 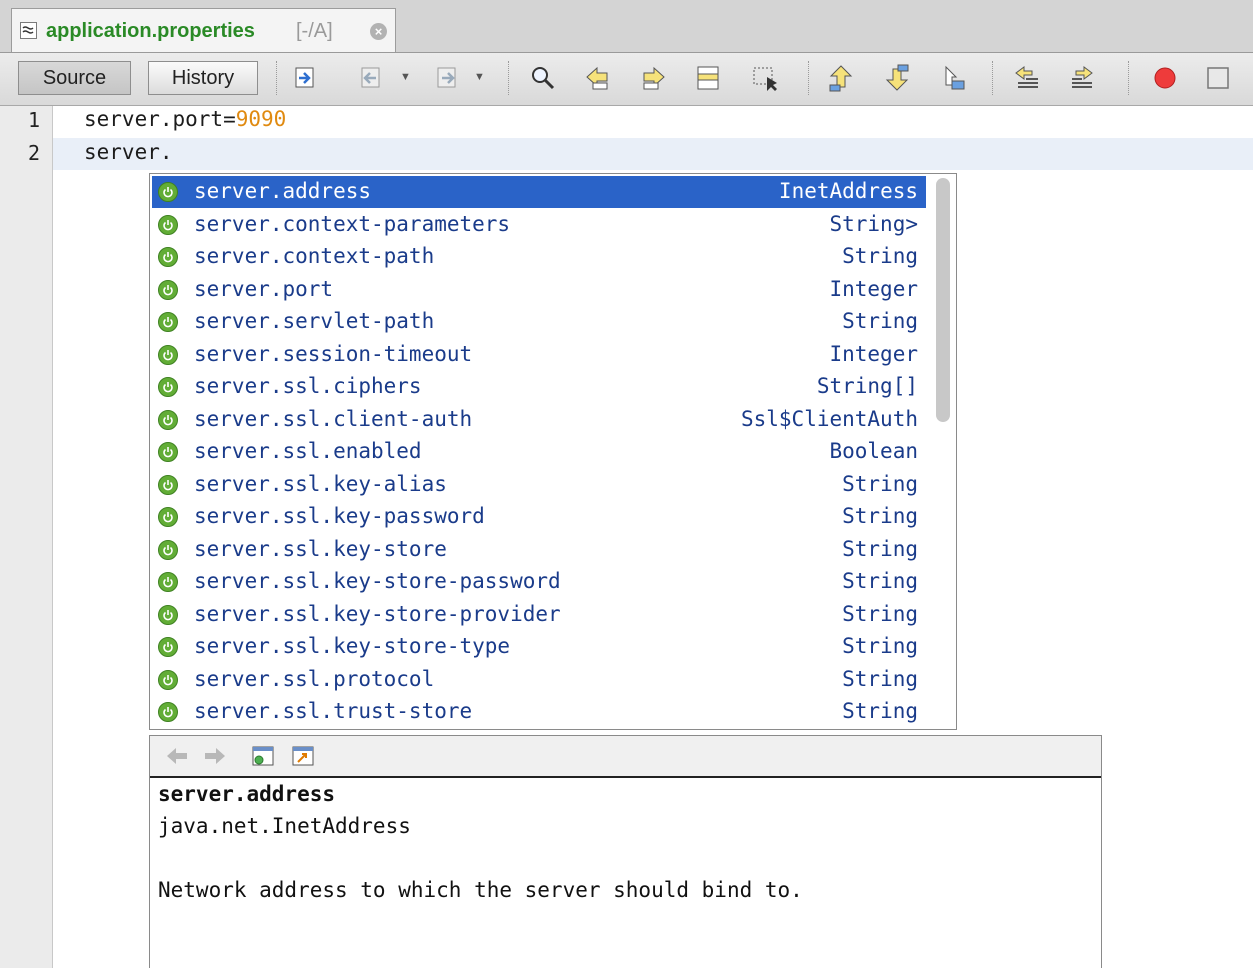 I want to click on completion-item: server.address InetAddress, so click(x=539, y=192).